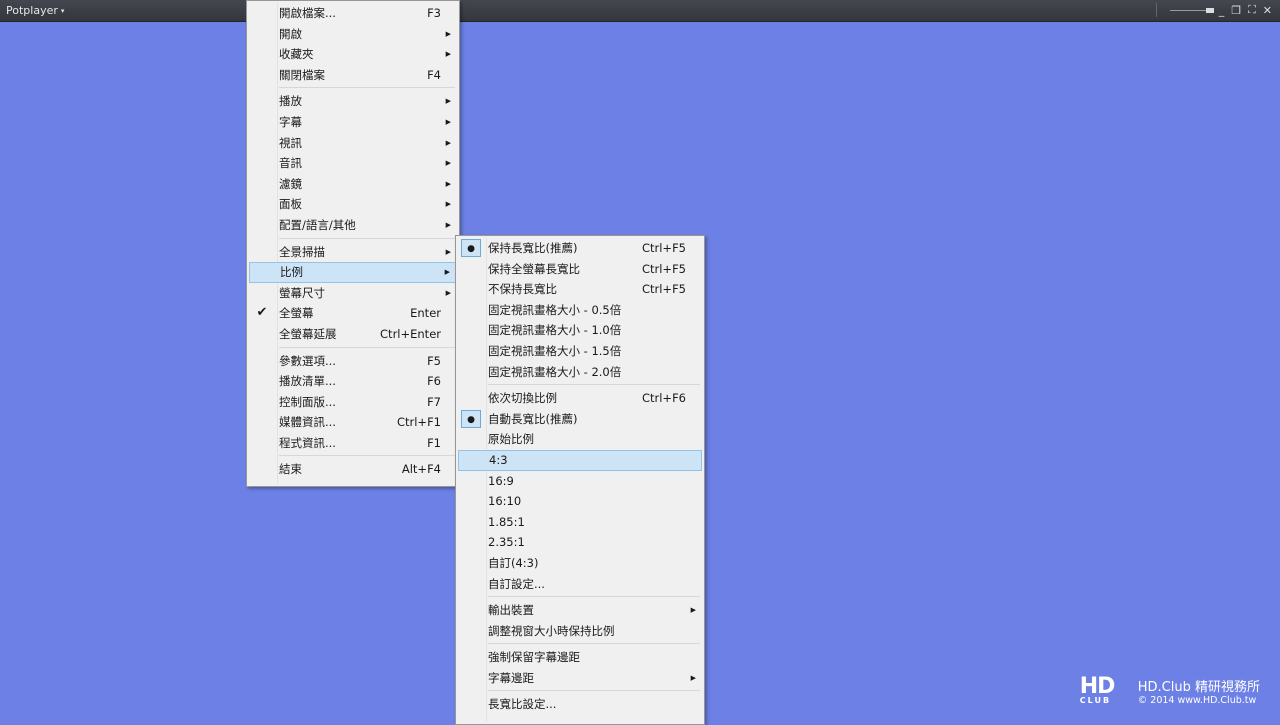 This screenshot has width=1280, height=725. I want to click on menu-item-label: 濾鏡, so click(290, 183).